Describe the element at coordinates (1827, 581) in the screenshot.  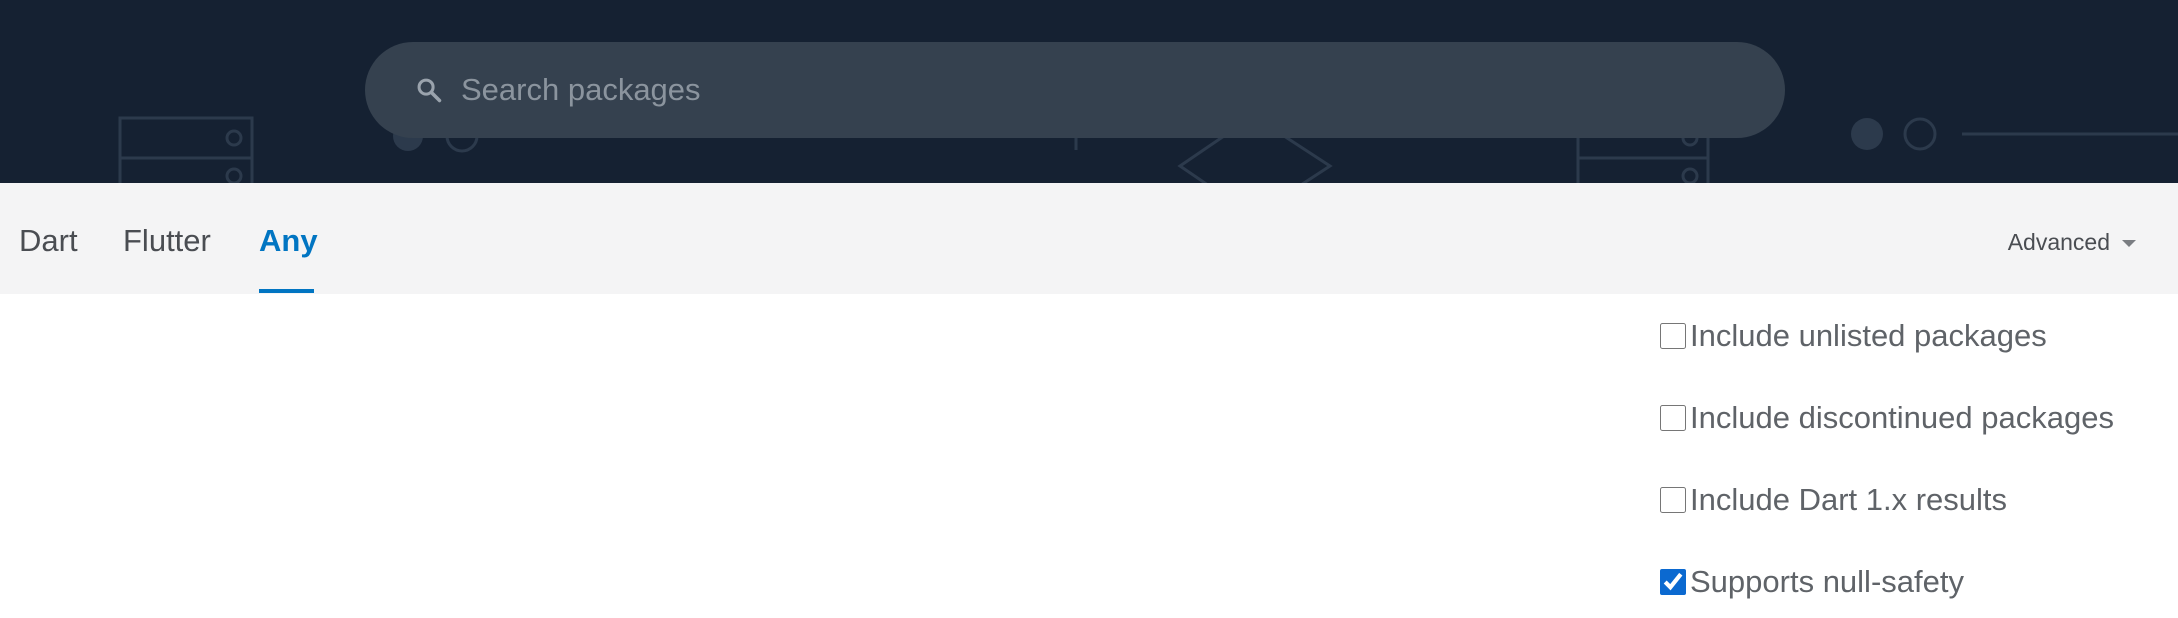
I see `option-label: Supports null-safety` at that location.